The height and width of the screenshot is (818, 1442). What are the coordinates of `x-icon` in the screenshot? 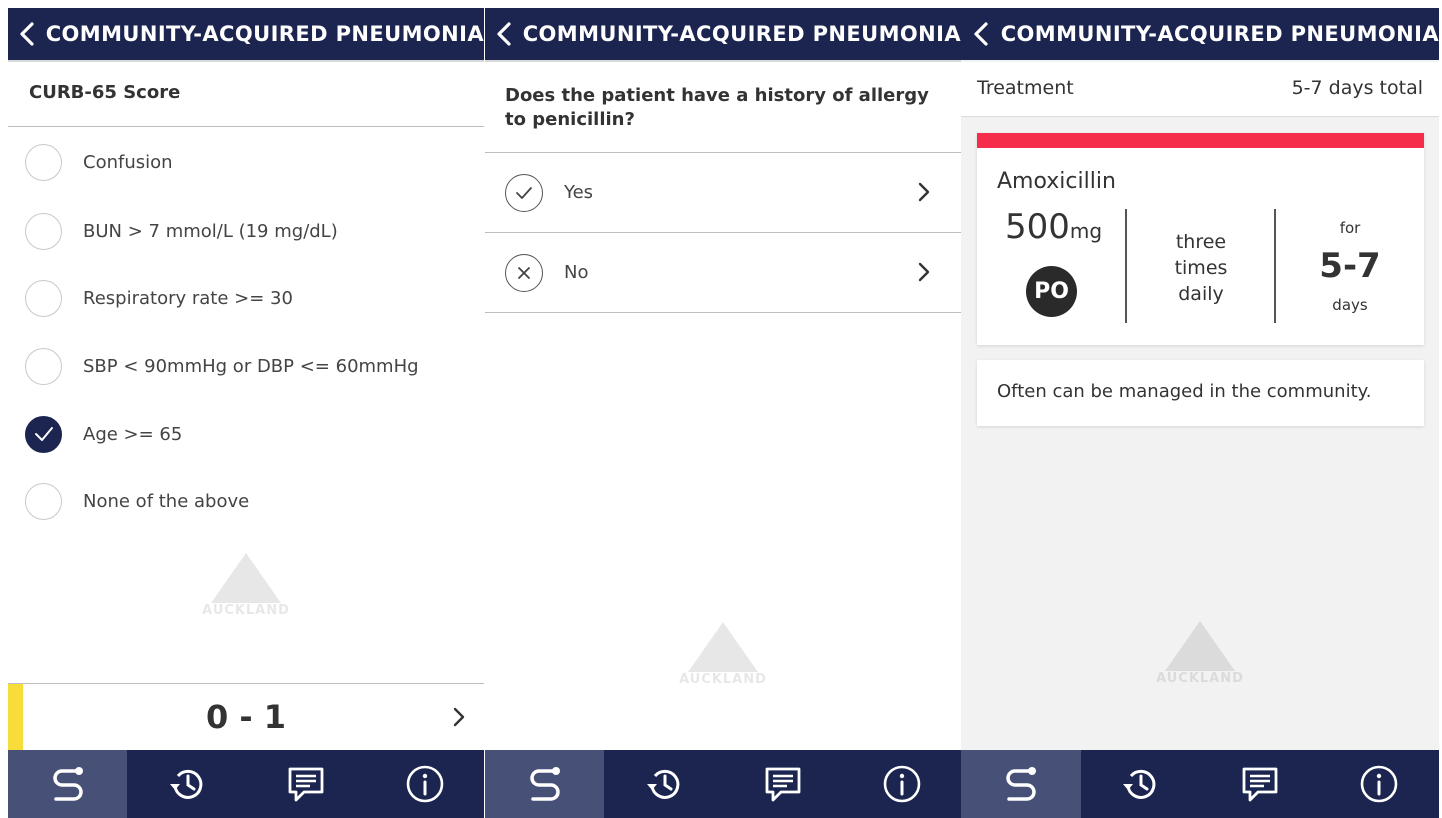 It's located at (524, 272).